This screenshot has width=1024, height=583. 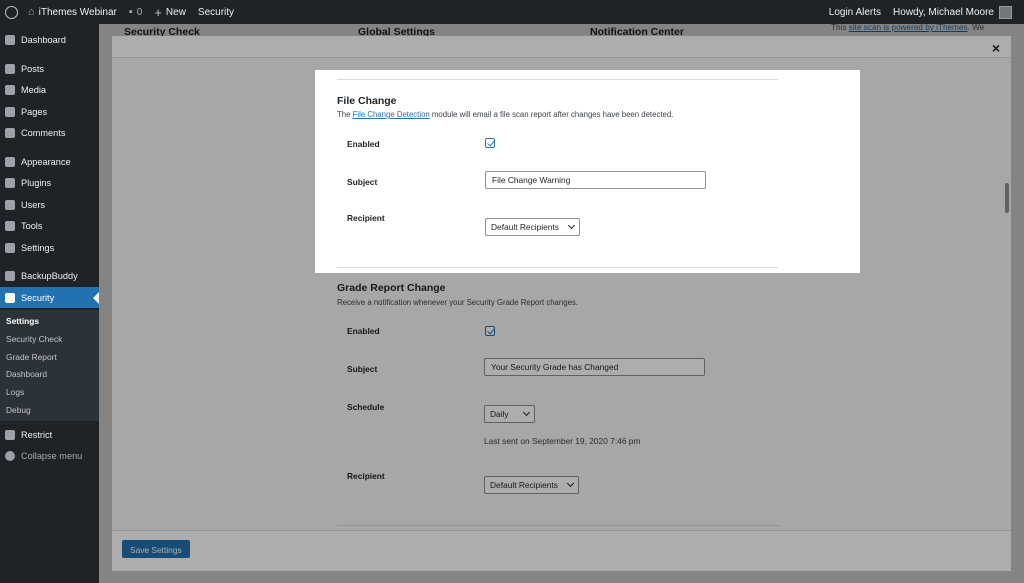 What do you see at coordinates (15, 392) in the screenshot?
I see `submenu-logs: Logs` at bounding box center [15, 392].